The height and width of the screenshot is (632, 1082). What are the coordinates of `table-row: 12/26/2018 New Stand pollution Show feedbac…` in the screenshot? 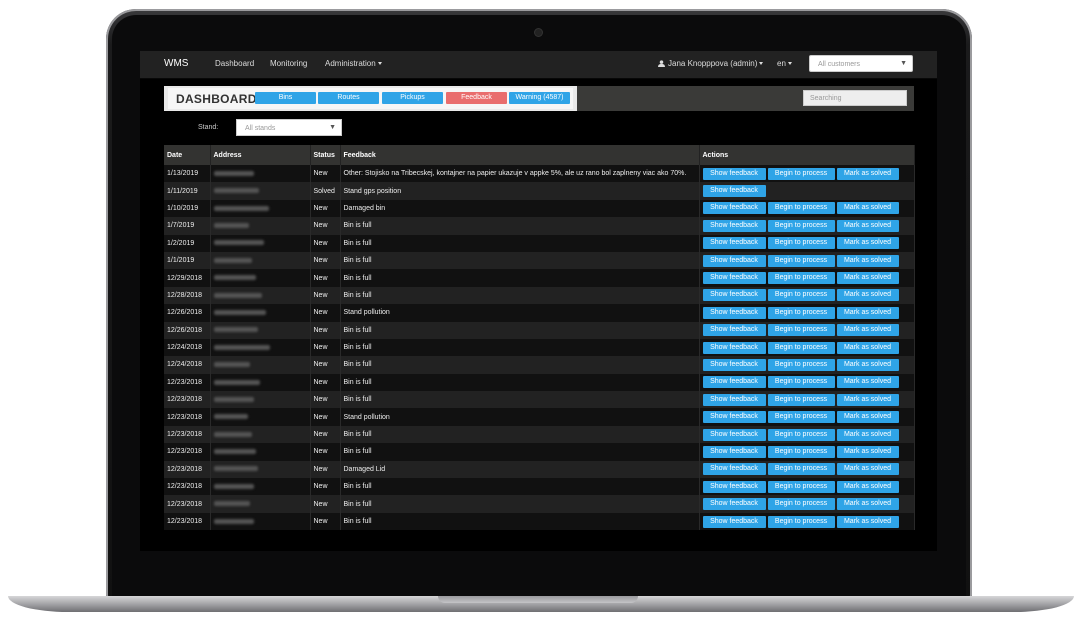 It's located at (539, 313).